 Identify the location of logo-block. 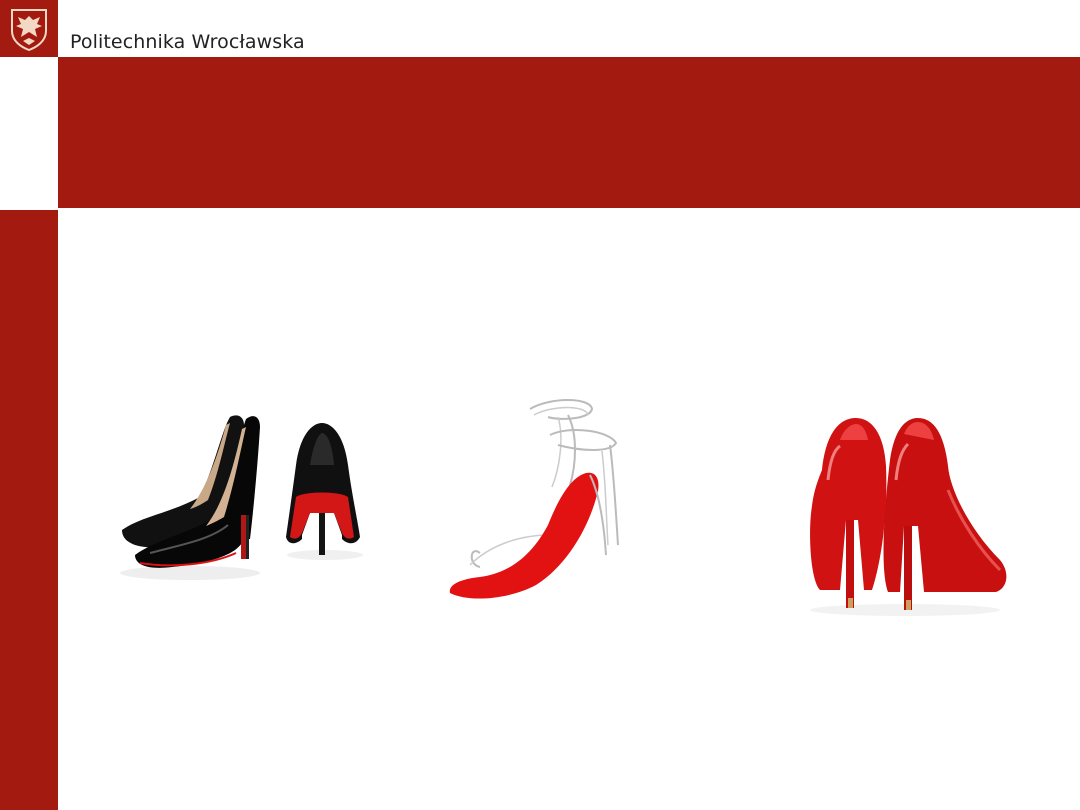
(29, 28).